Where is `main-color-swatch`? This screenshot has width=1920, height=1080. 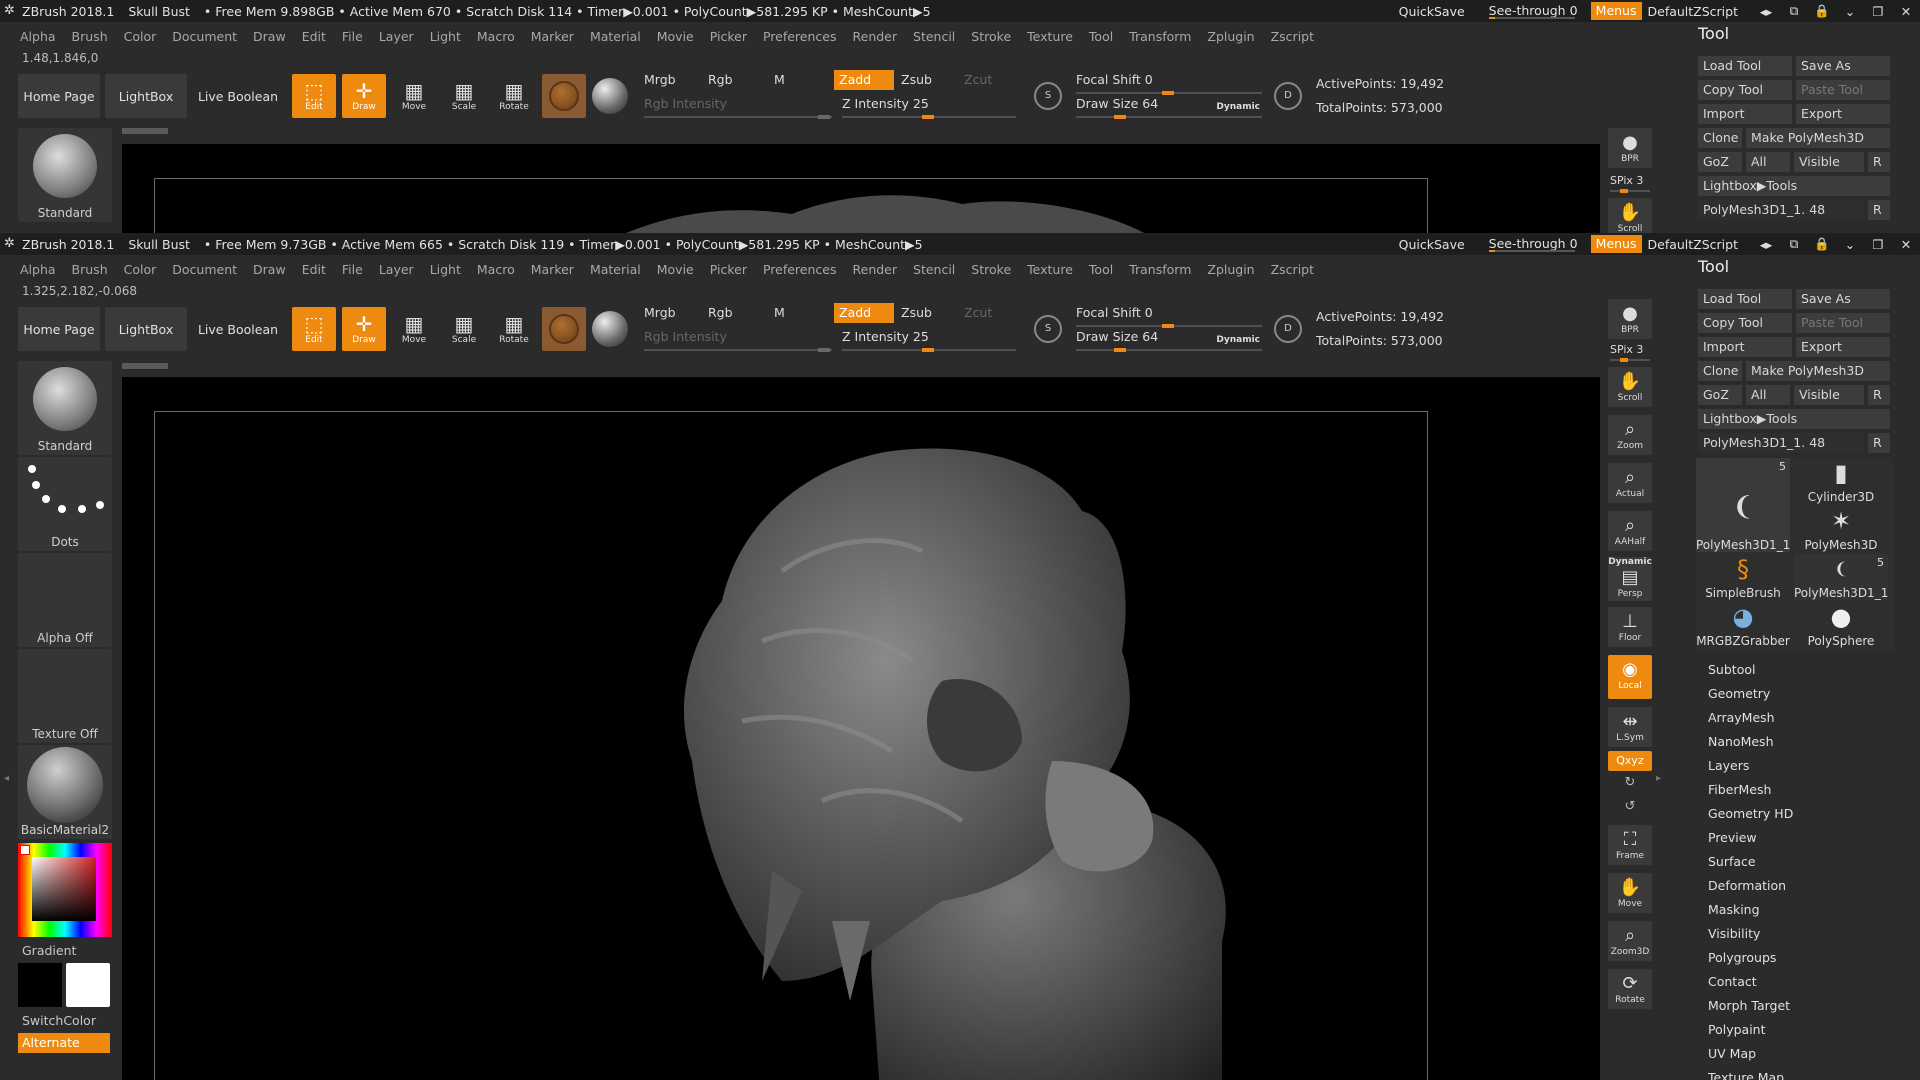
main-color-swatch is located at coordinates (40, 985).